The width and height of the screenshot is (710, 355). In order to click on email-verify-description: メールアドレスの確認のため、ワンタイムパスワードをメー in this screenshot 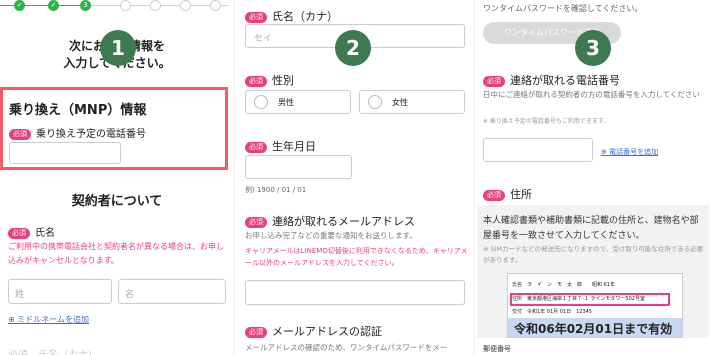, I will do `click(346, 347)`.